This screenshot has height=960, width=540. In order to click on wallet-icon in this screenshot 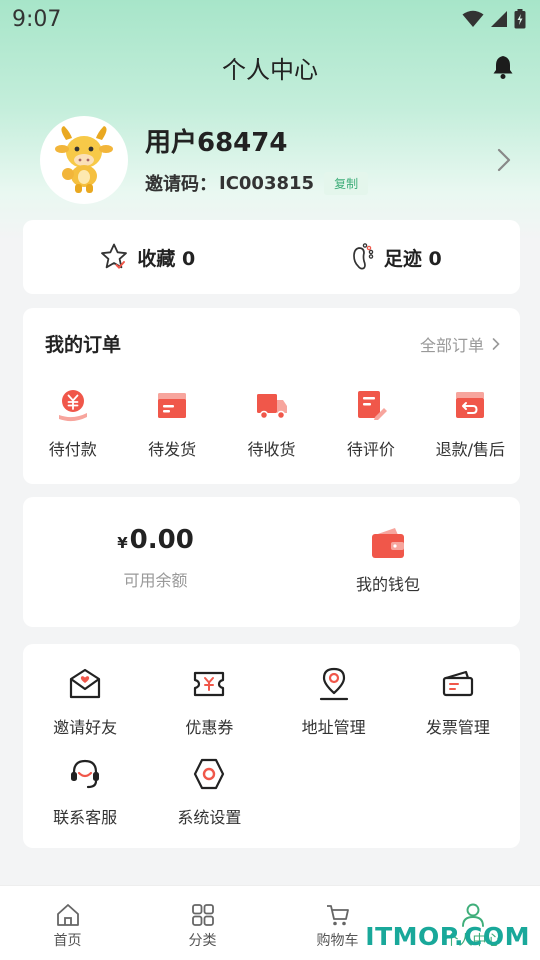, I will do `click(388, 543)`.